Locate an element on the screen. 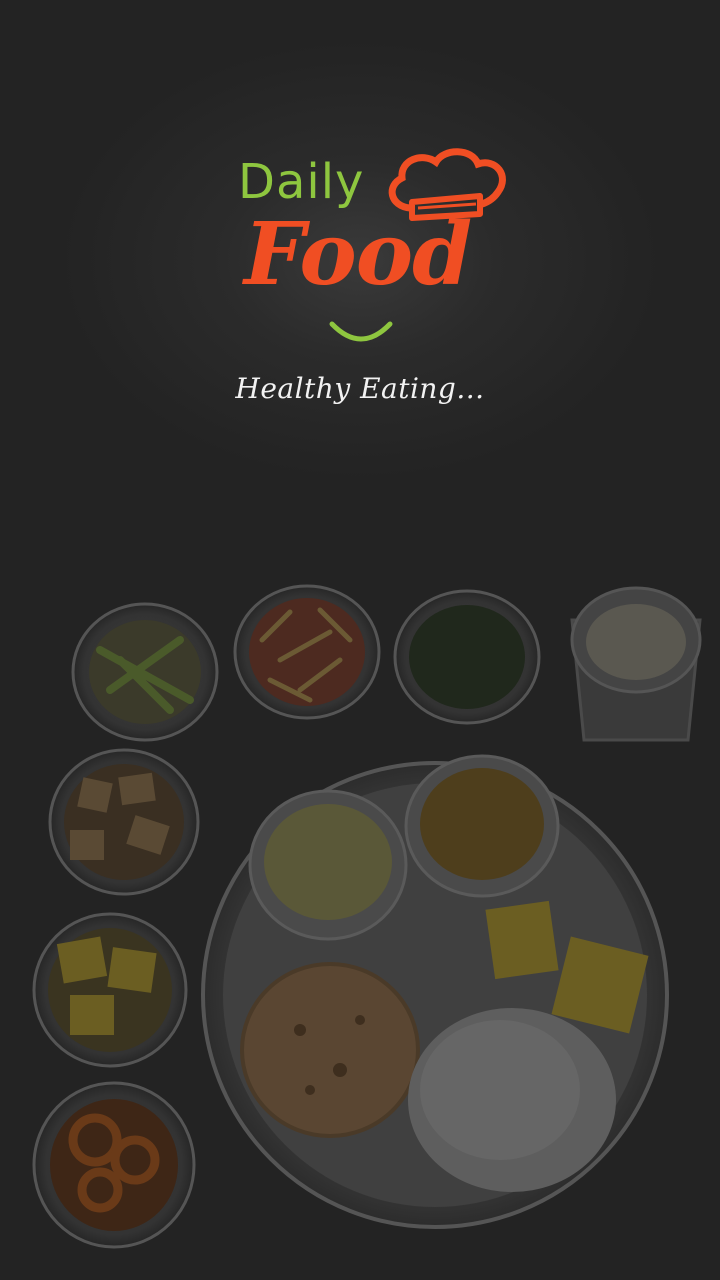 This screenshot has height=1280, width=720. bowl-sev-curry is located at coordinates (307, 652).